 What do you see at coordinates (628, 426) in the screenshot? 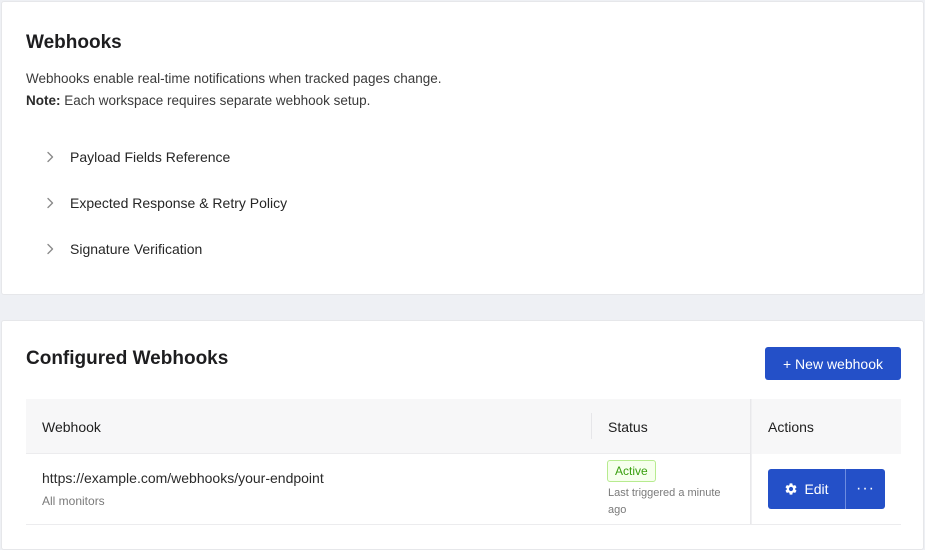
I see `column-header-status: Status` at bounding box center [628, 426].